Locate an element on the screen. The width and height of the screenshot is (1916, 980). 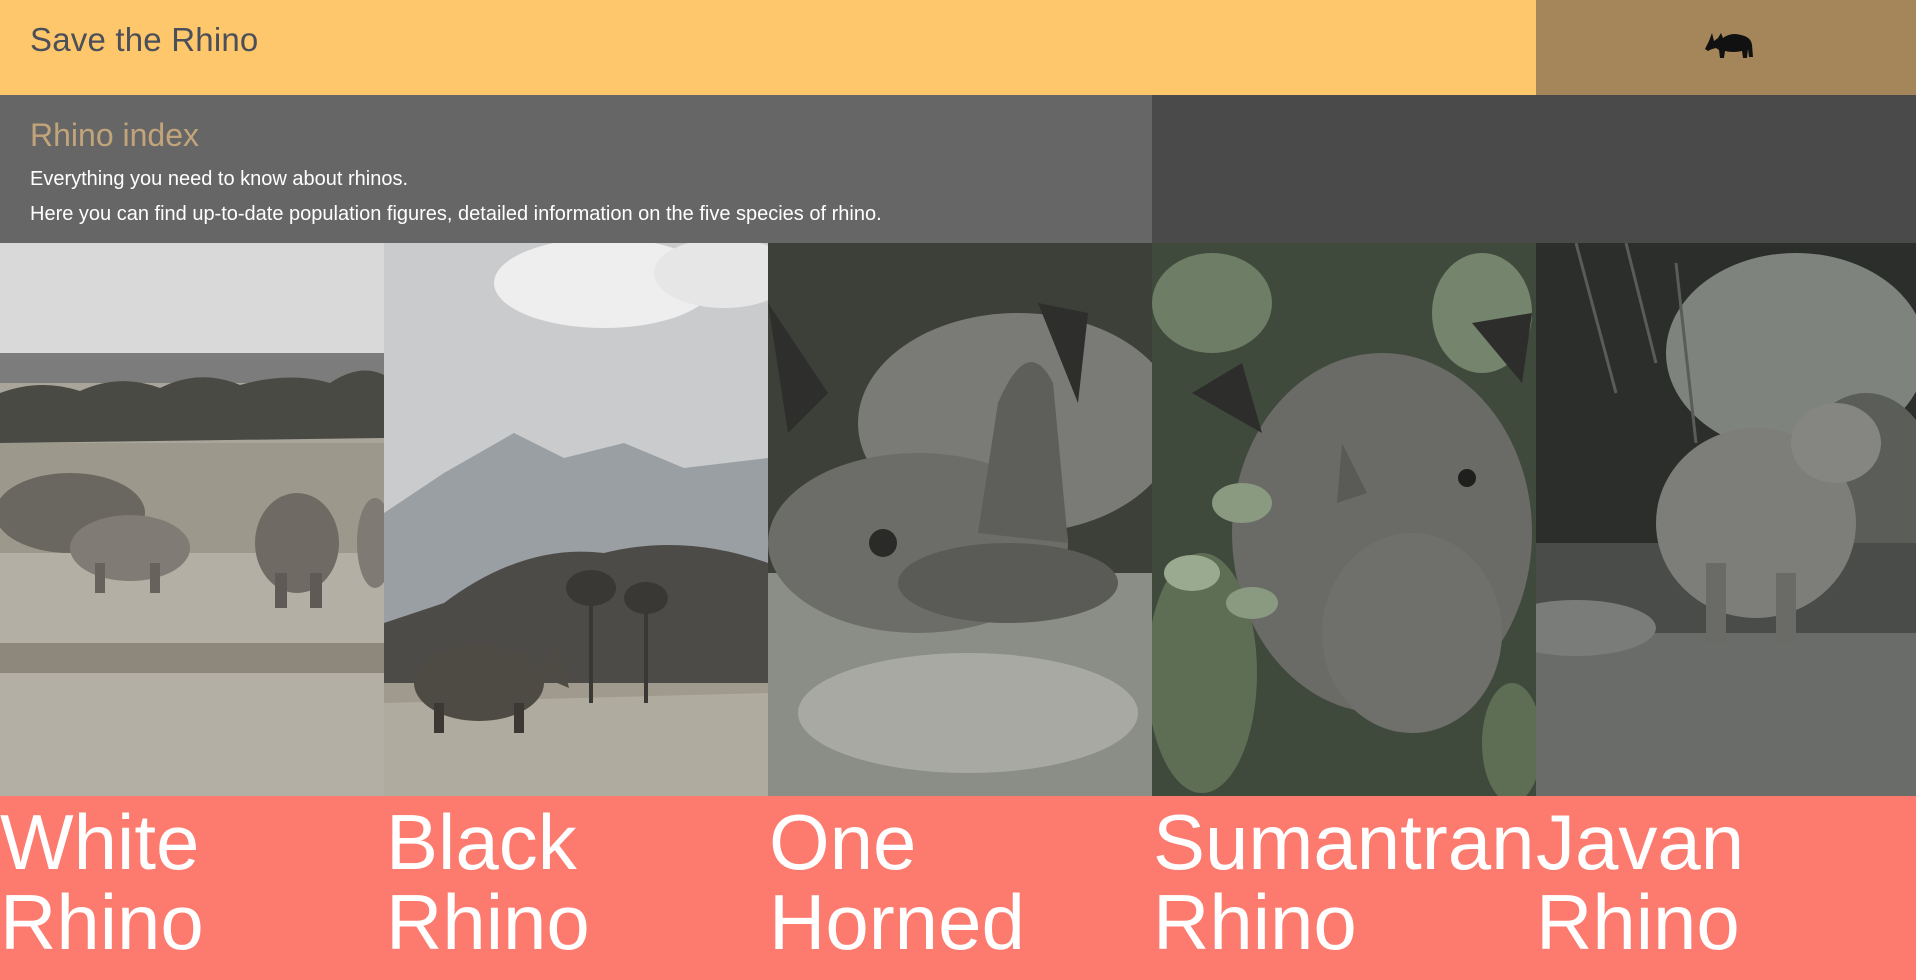
black-rhino-photo is located at coordinates (576, 519).